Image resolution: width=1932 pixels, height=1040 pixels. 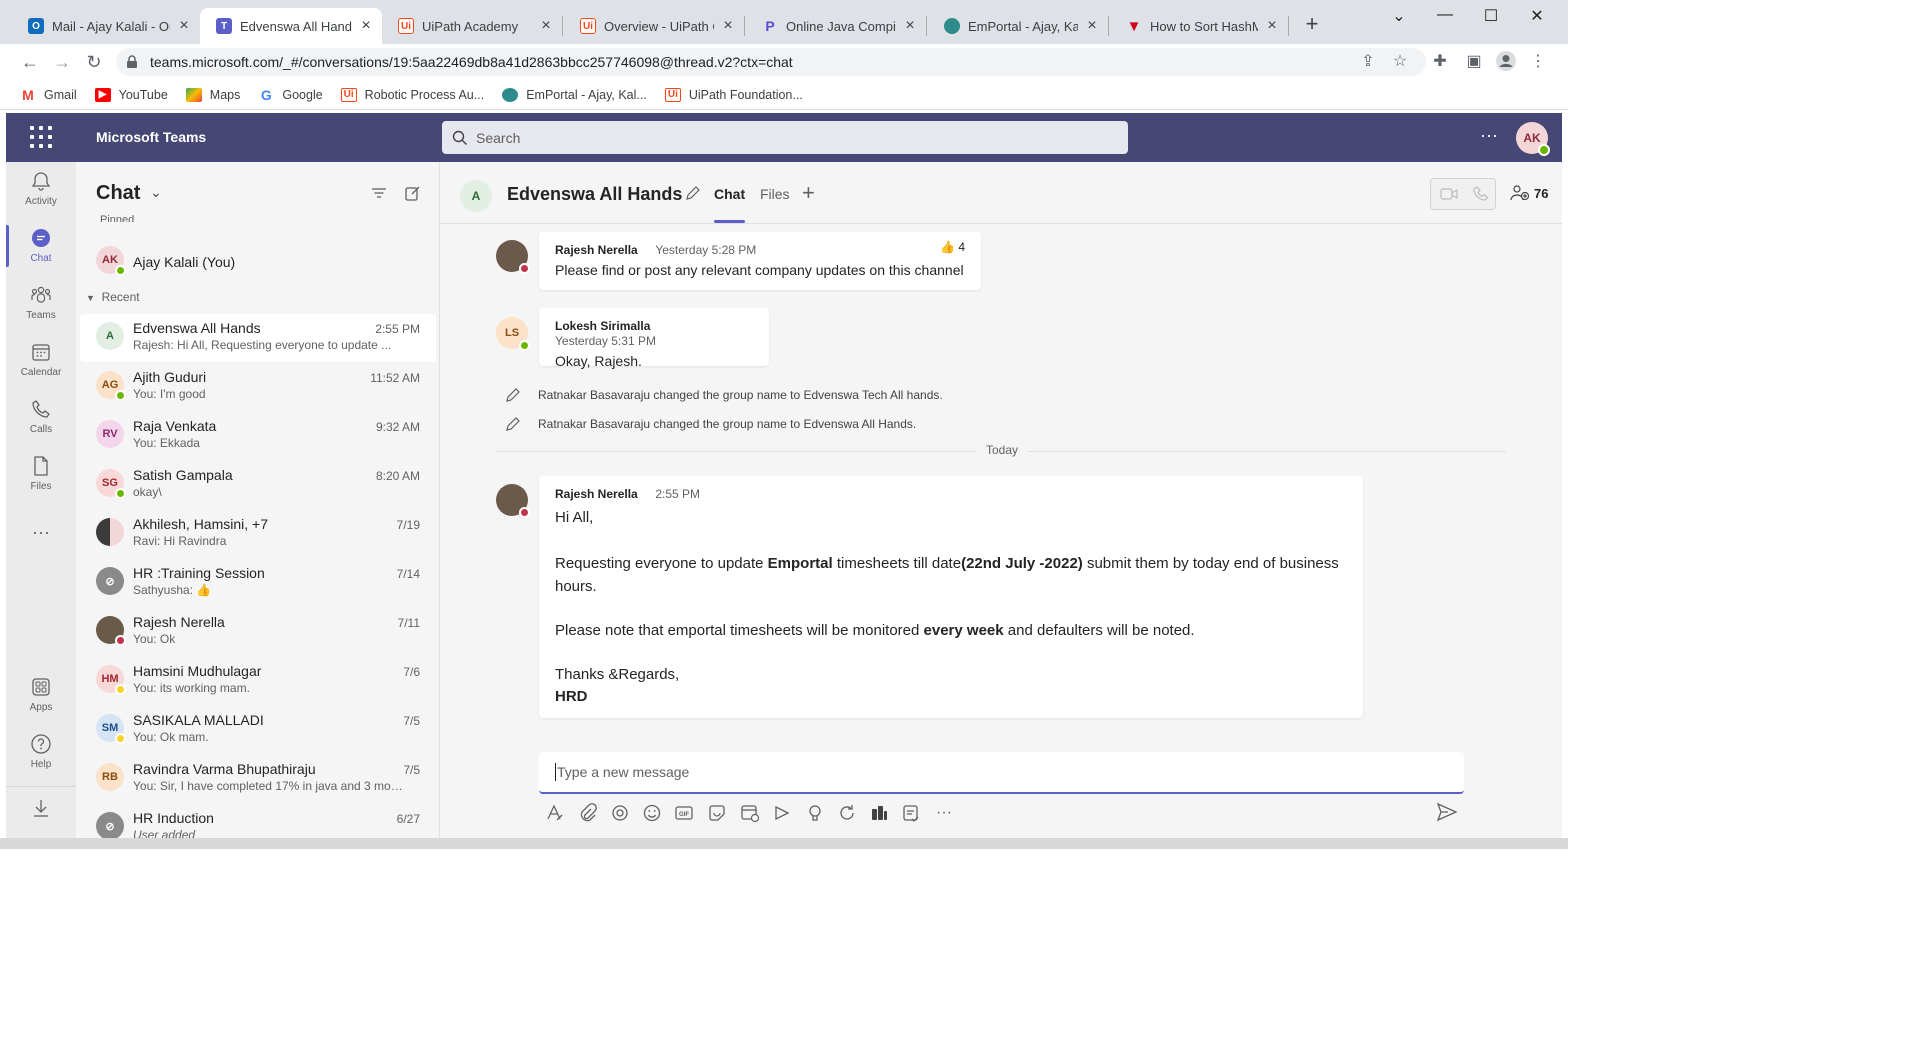 I want to click on recent-section-label: ▼ Recent, so click(x=113, y=297).